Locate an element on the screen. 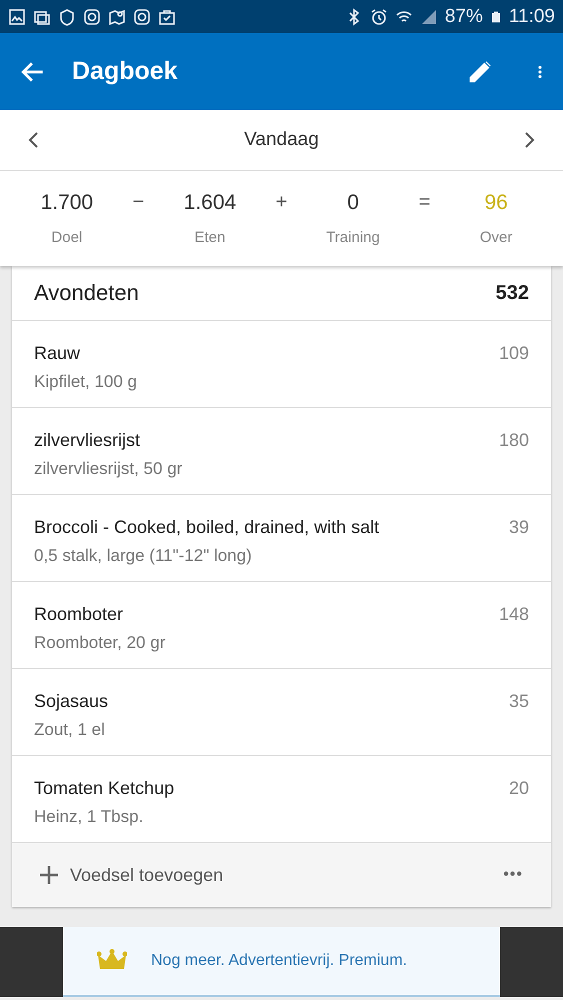 Image resolution: width=563 pixels, height=1000 pixels. battery-percentage: 87% is located at coordinates (463, 17).